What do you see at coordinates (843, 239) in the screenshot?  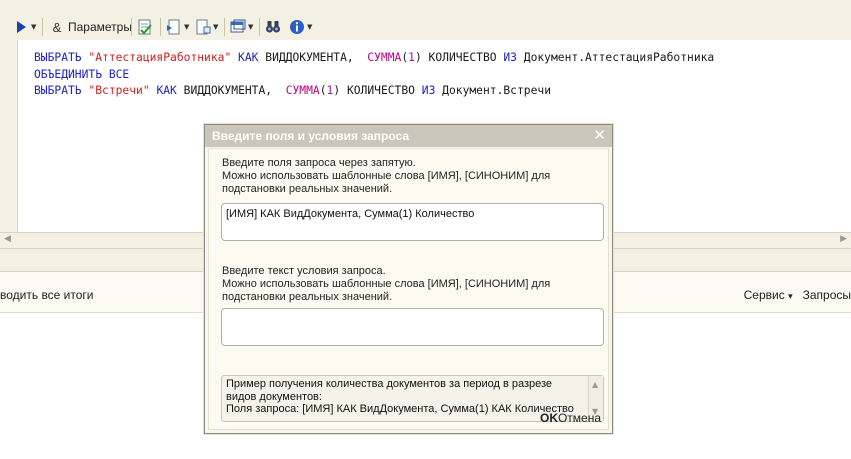 I see `scroll-right-icon: ▶` at bounding box center [843, 239].